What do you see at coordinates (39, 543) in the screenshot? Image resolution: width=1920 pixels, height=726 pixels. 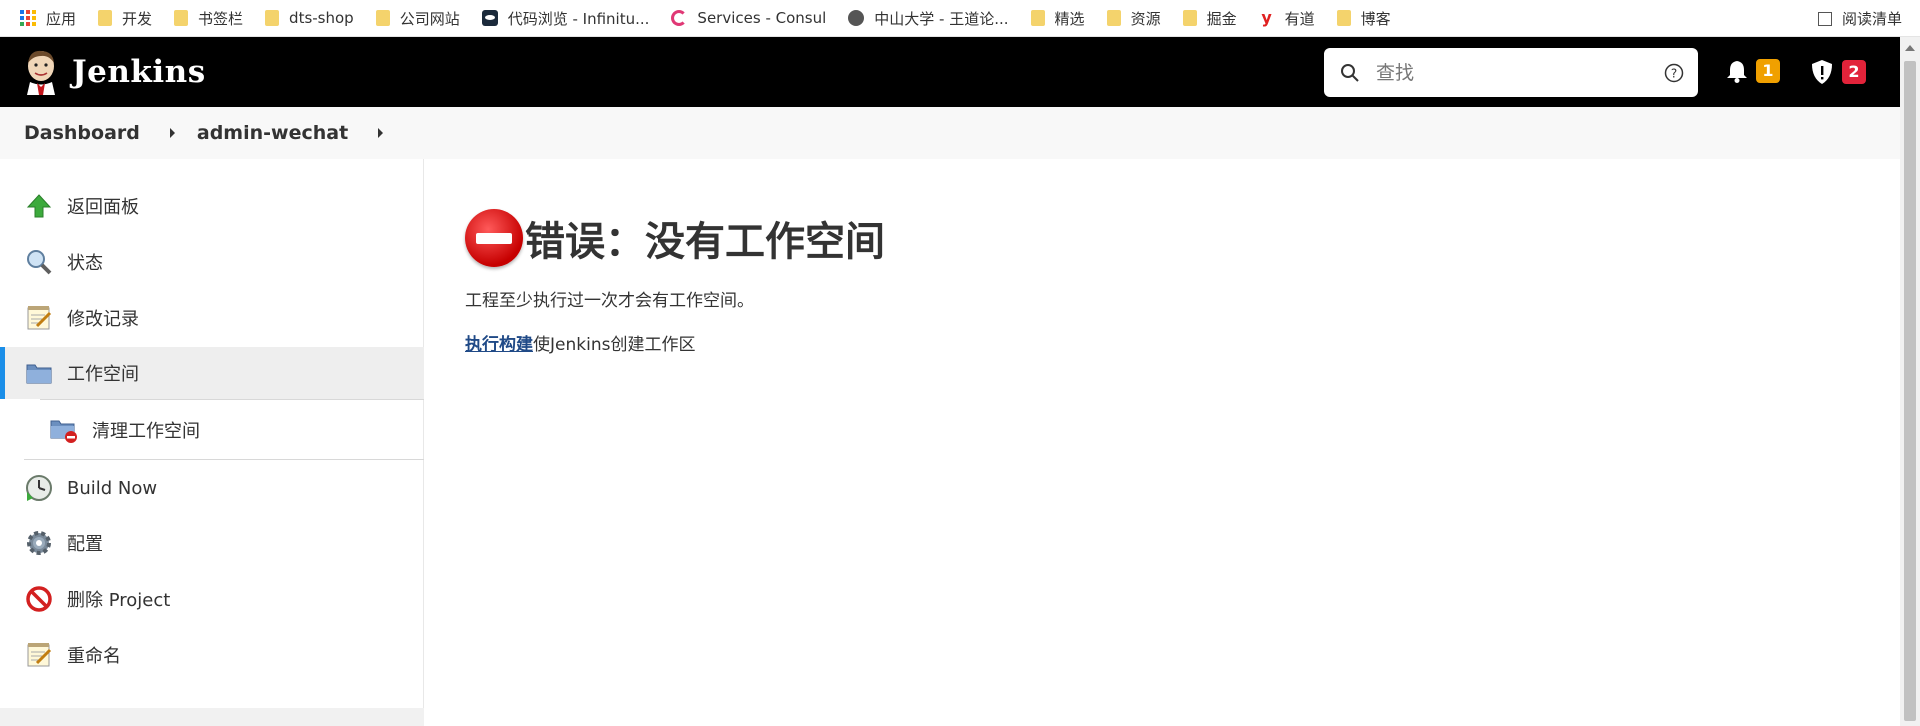 I see `gear-icon` at bounding box center [39, 543].